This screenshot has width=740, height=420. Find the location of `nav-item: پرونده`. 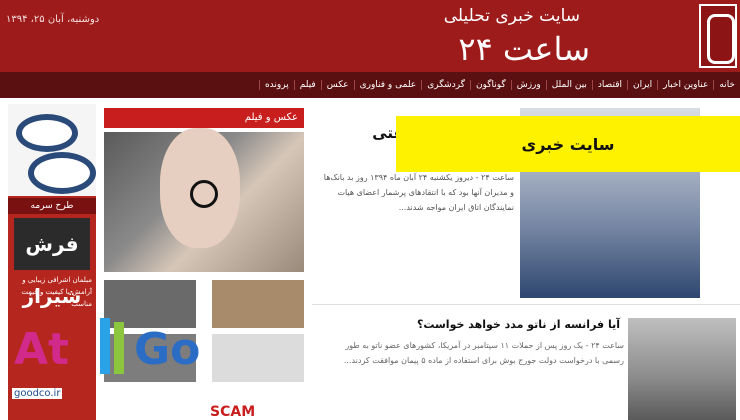

nav-item: پرونده is located at coordinates (276, 85).